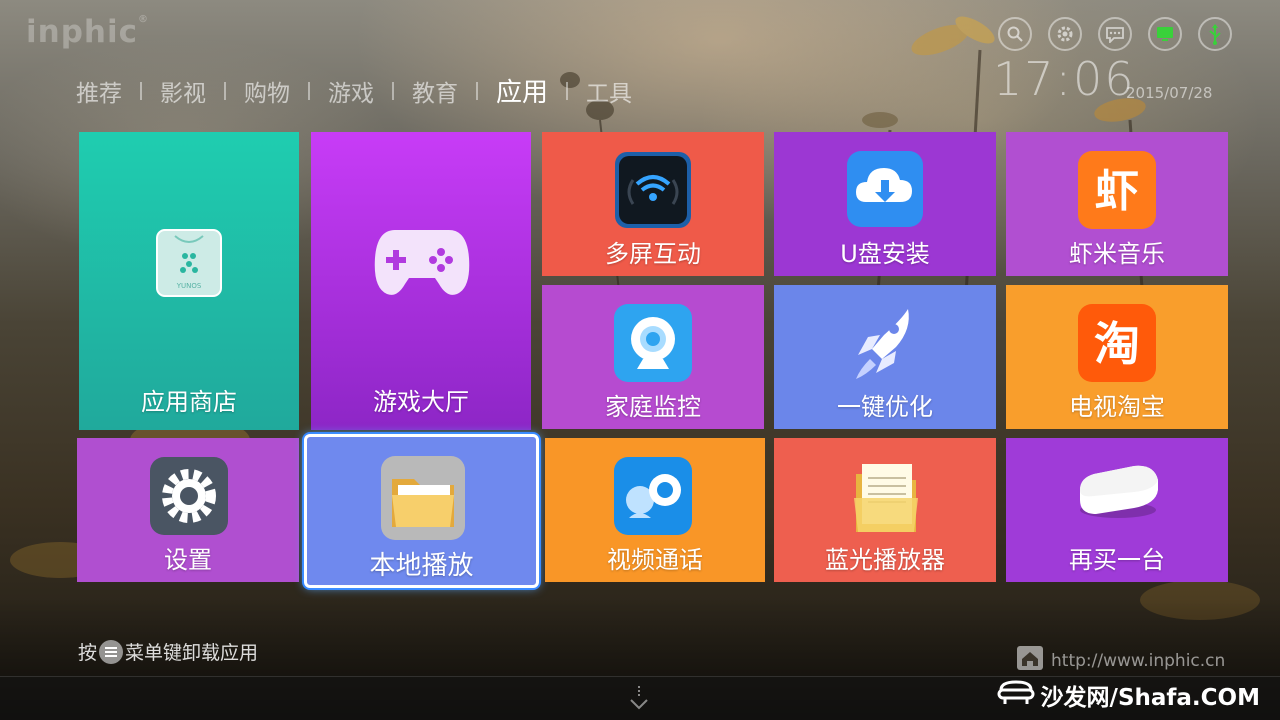  What do you see at coordinates (1117, 560) in the screenshot?
I see `tile-label: 再买一台` at bounding box center [1117, 560].